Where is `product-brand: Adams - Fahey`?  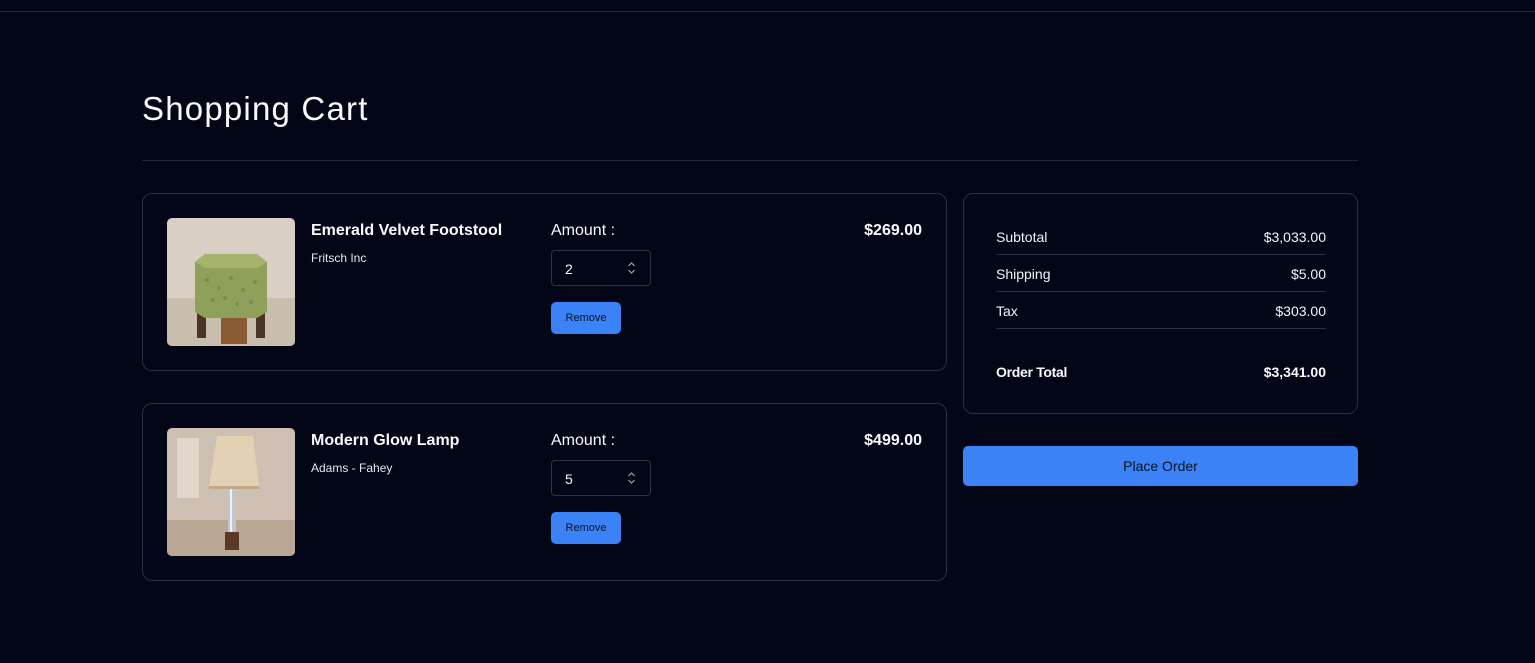 product-brand: Adams - Fahey is located at coordinates (352, 468).